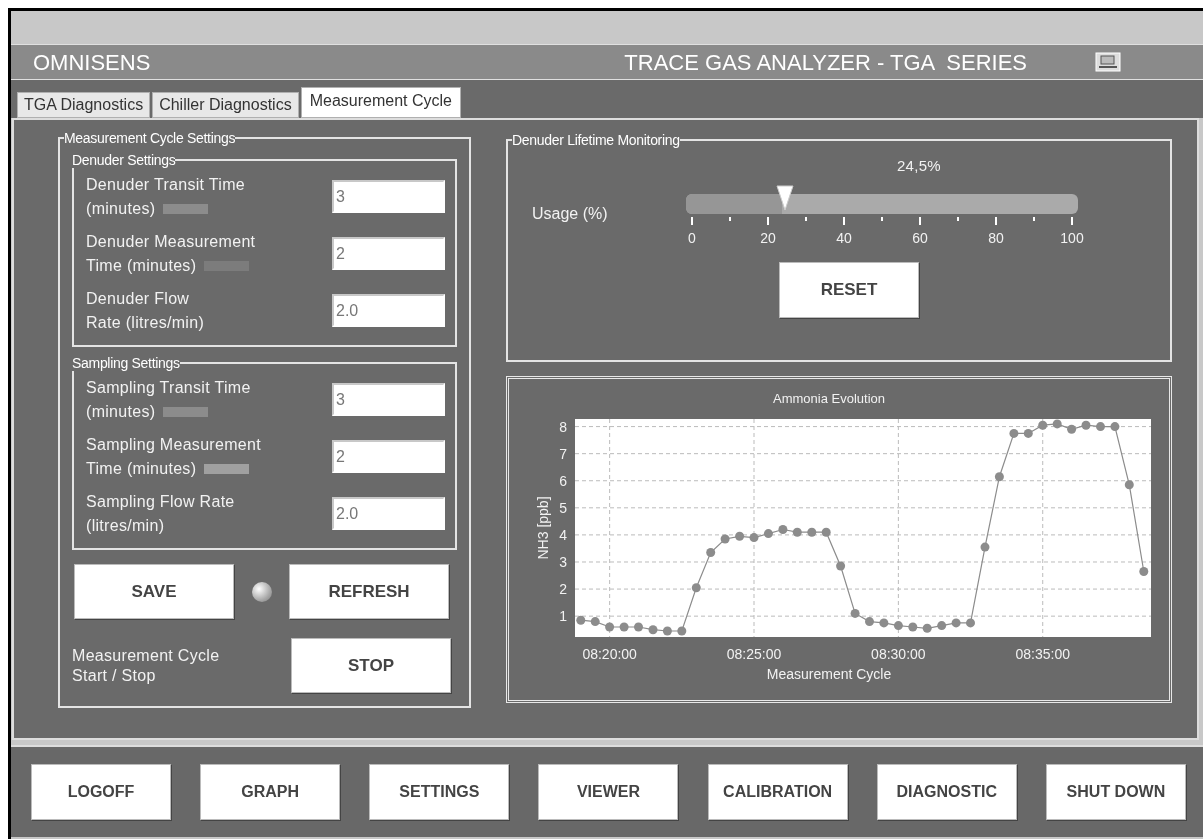 The image size is (1203, 839). What do you see at coordinates (829, 398) in the screenshot?
I see `chart-title: Ammonia Evolution` at bounding box center [829, 398].